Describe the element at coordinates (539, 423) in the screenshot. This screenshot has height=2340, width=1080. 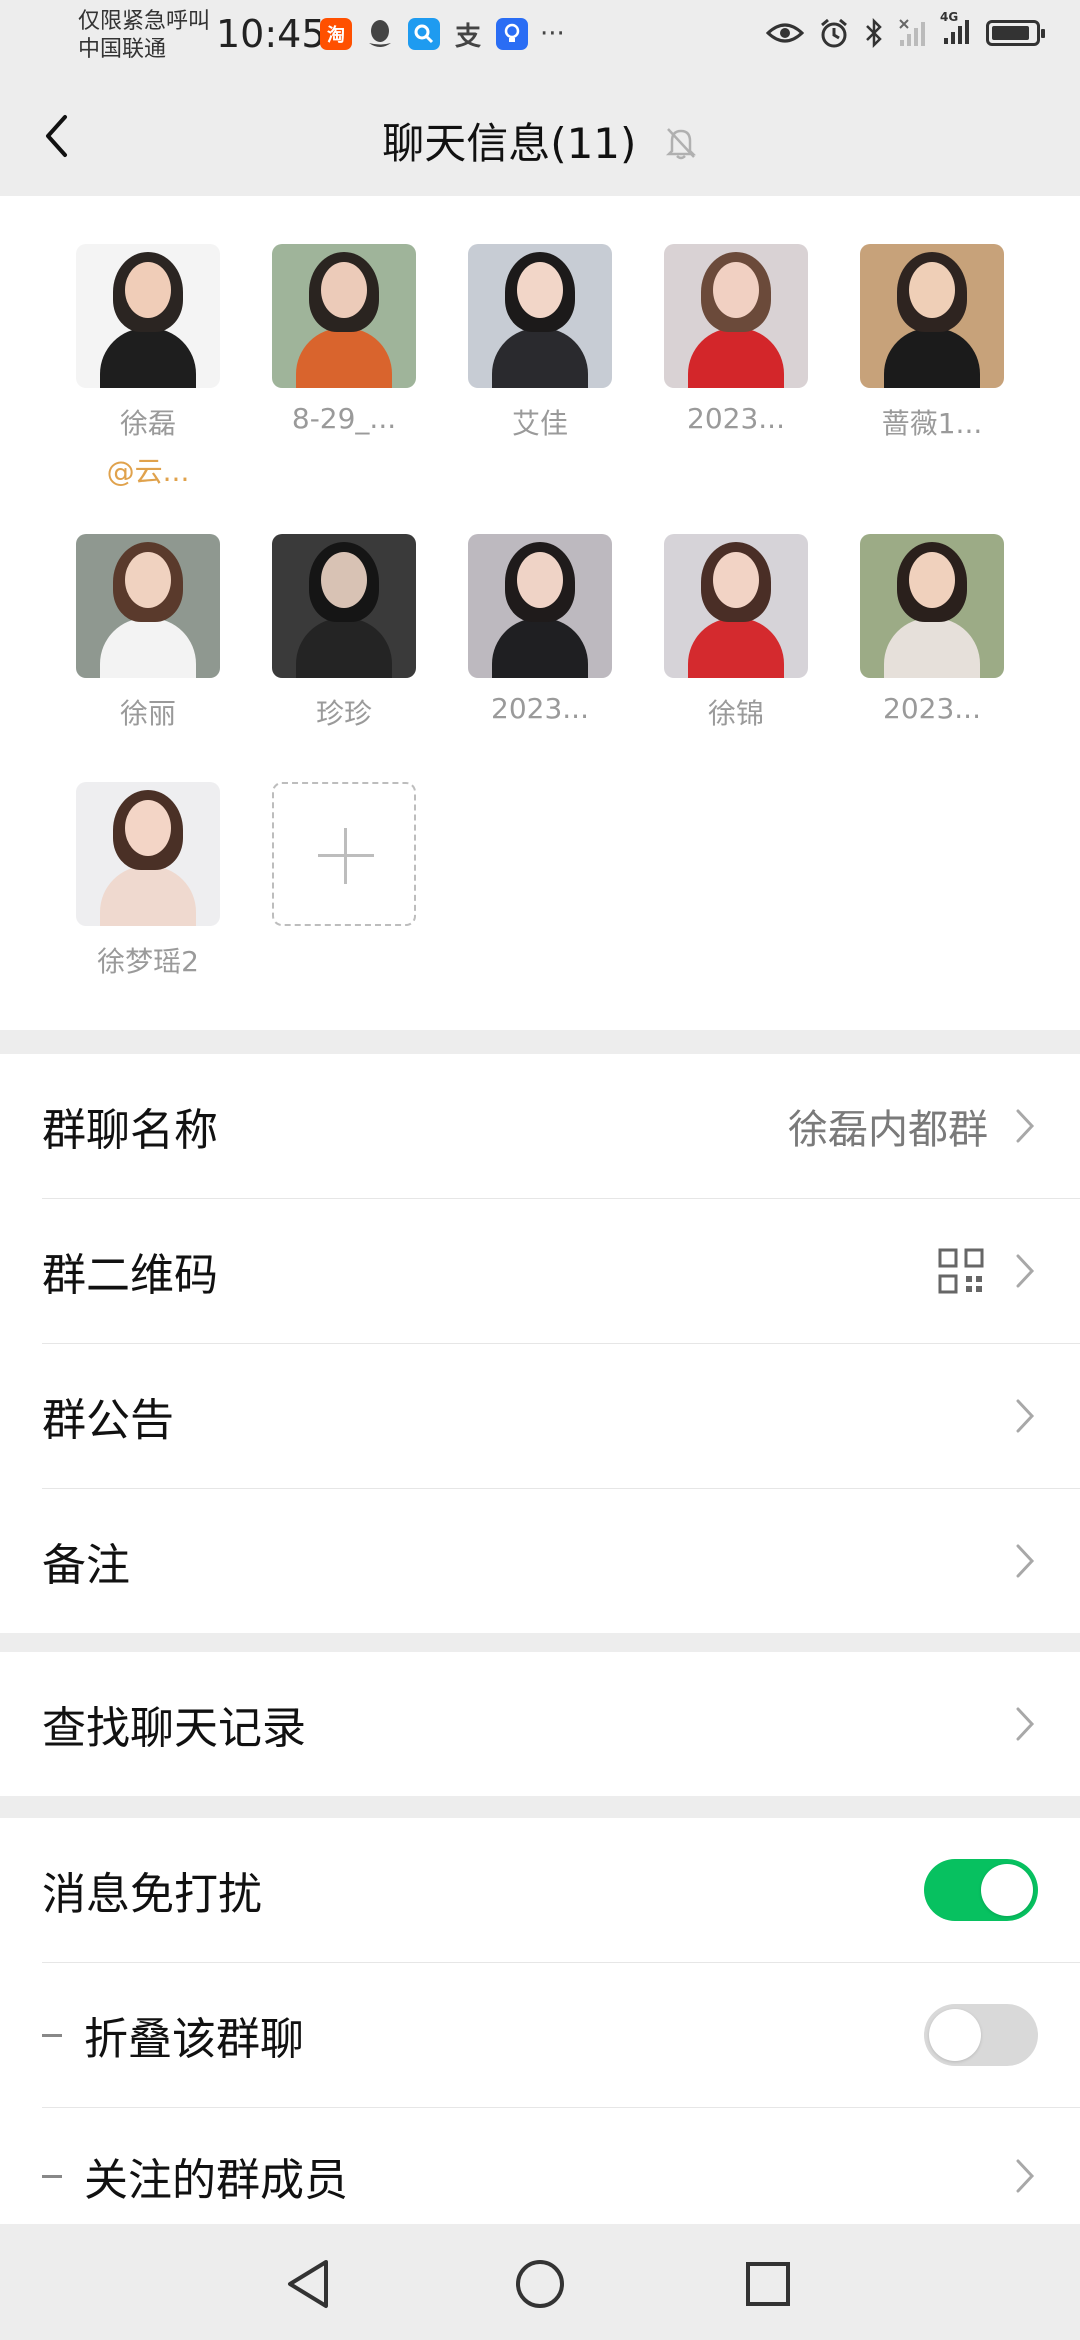
I see `member-name: 艾佳` at that location.